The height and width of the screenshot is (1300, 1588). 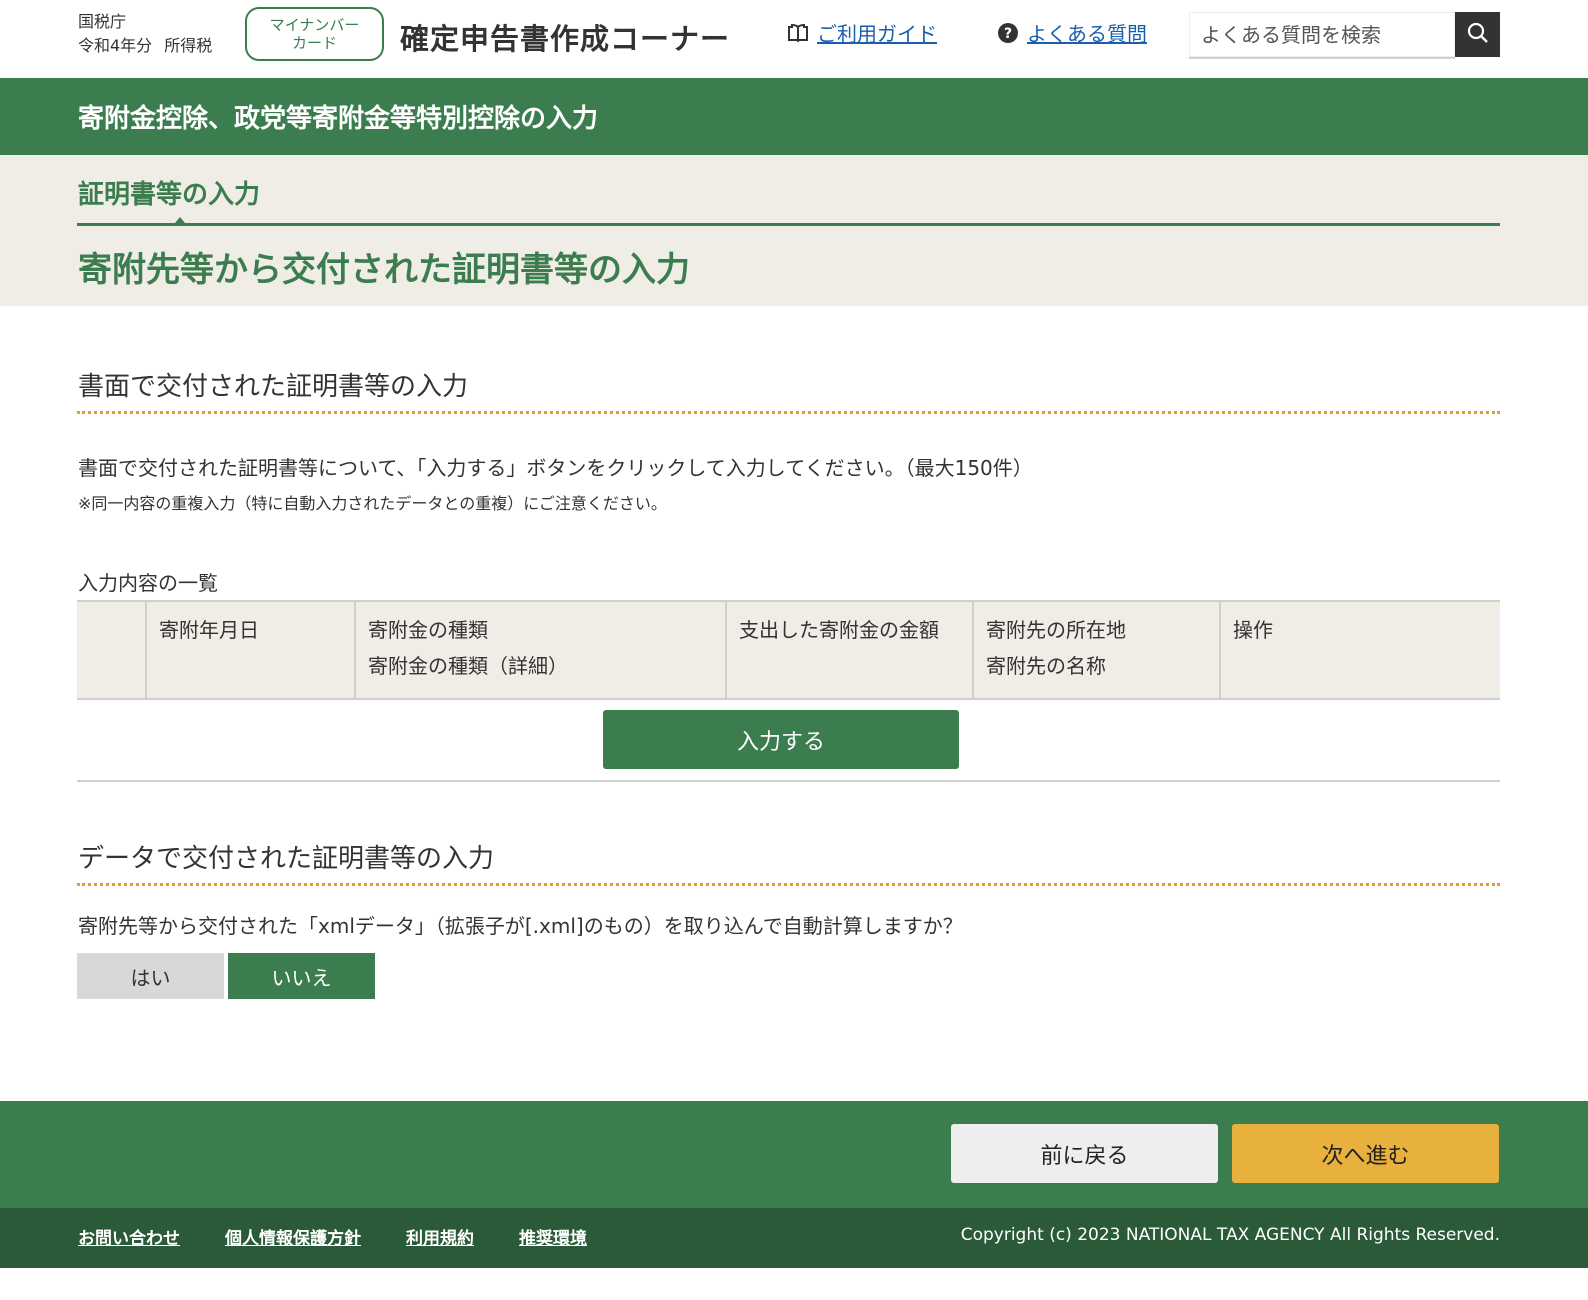 I want to click on col-header-date: 寄附年月日, so click(x=250, y=650).